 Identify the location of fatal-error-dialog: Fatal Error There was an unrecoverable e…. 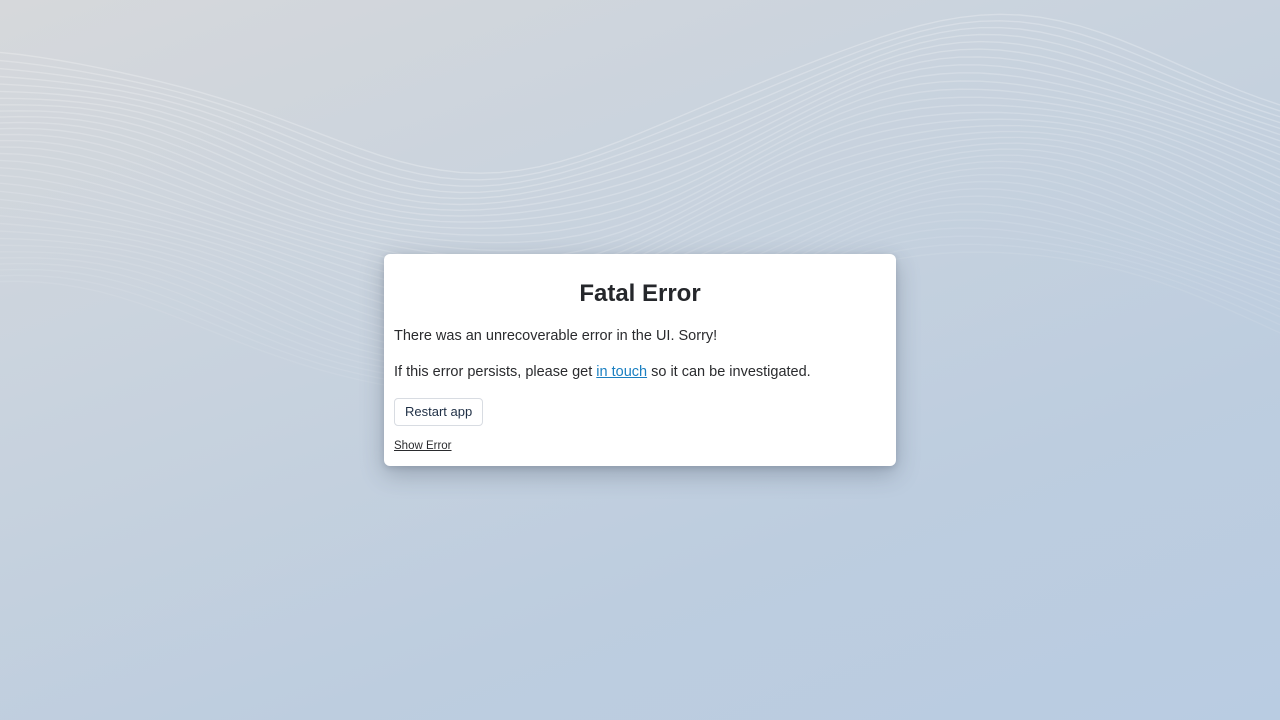
(640, 360).